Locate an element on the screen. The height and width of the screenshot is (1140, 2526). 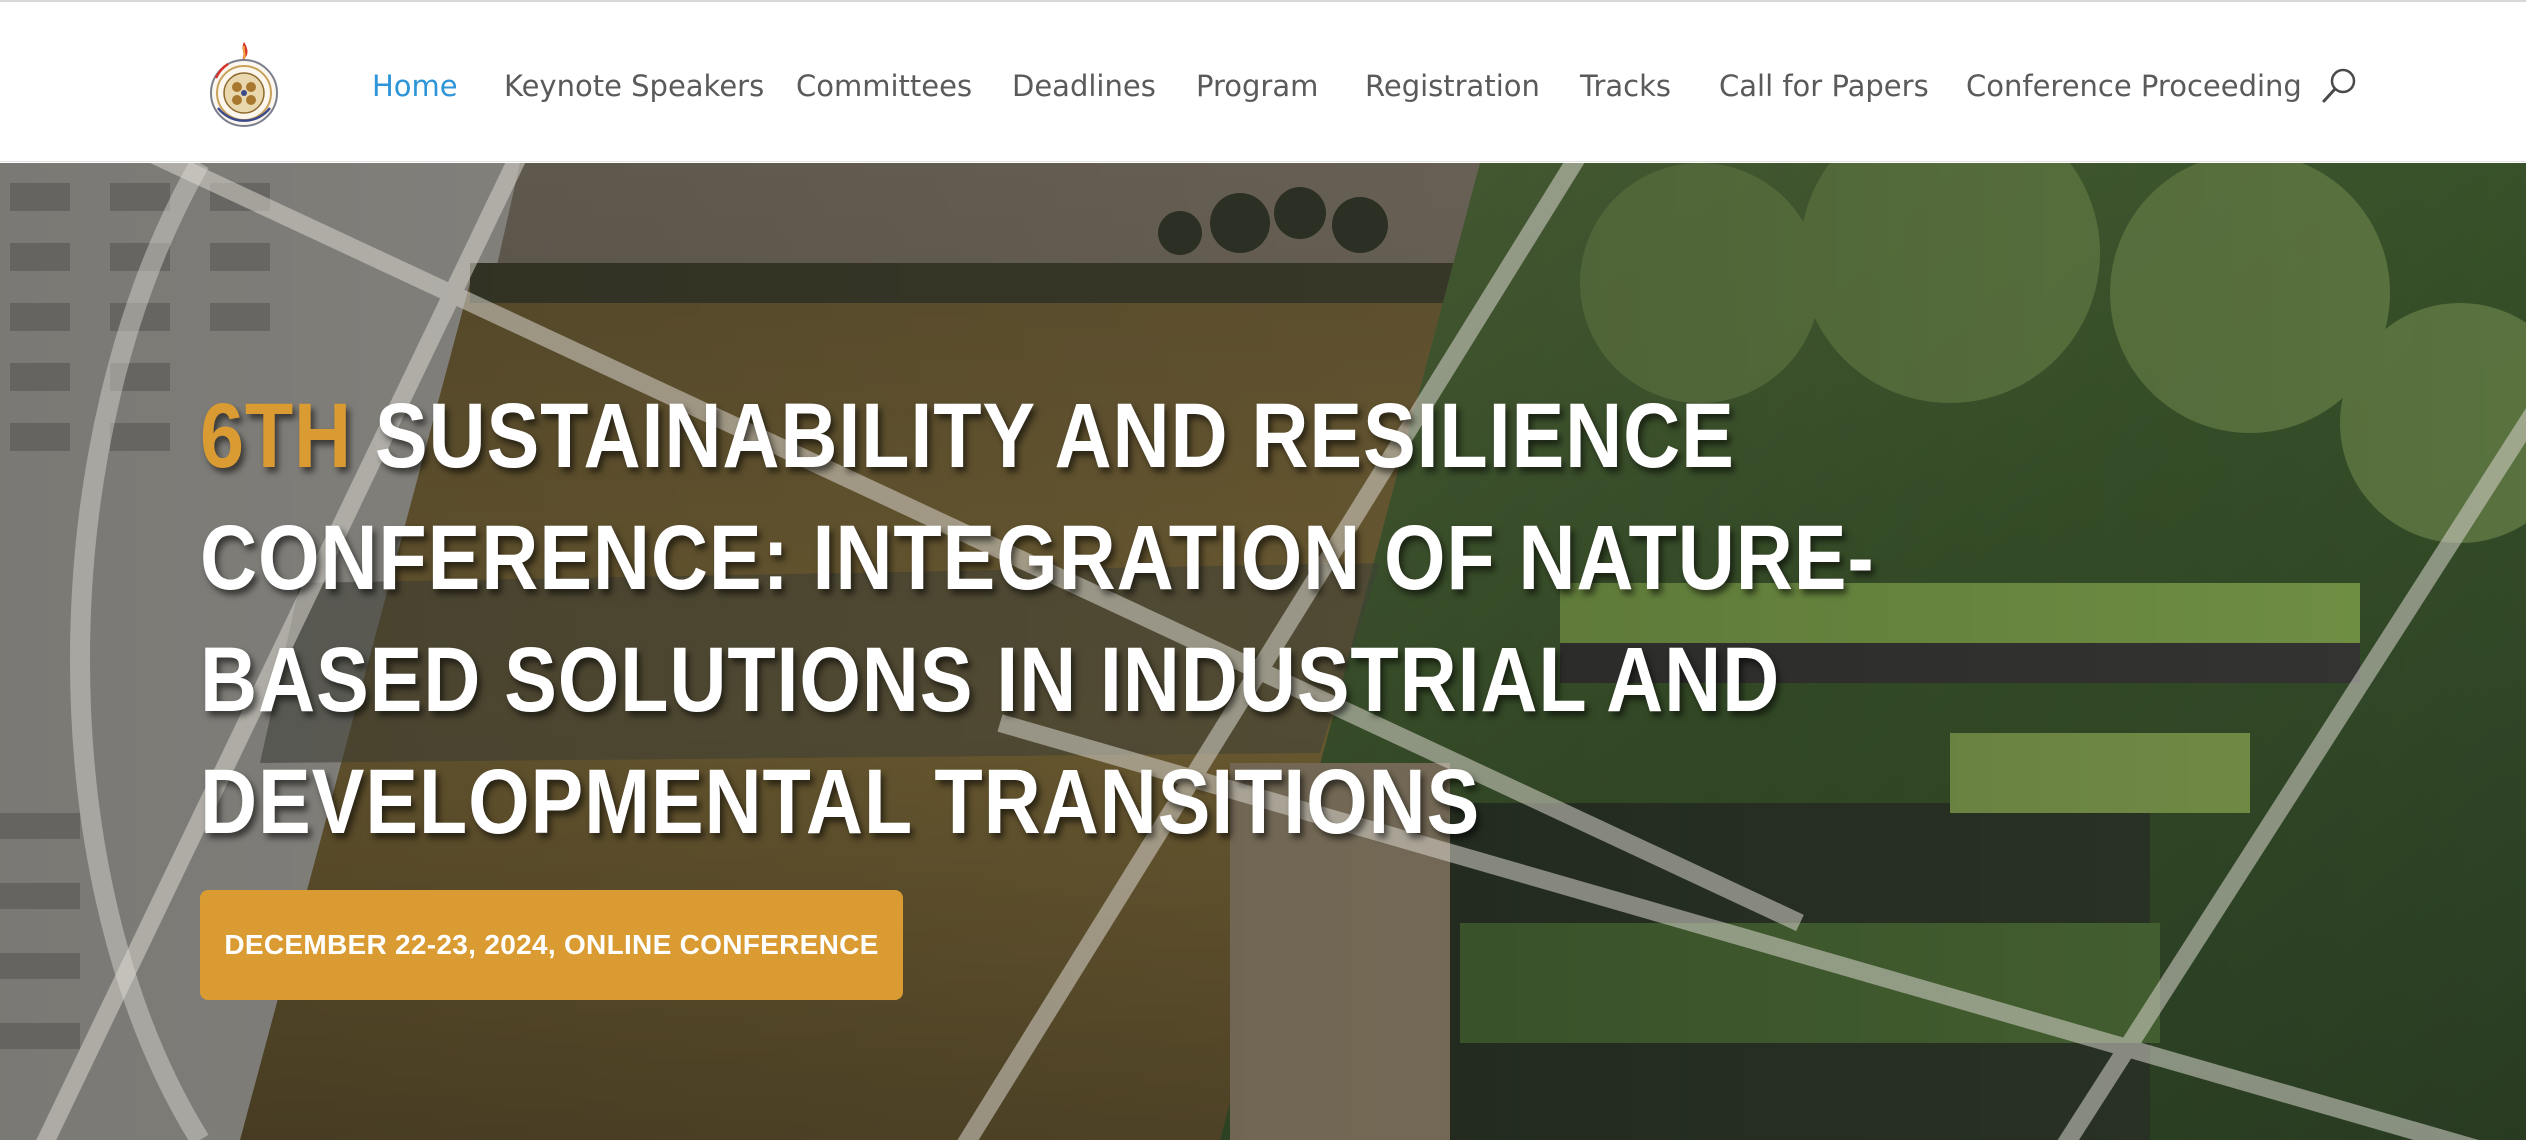
conference-seal-logo-icon is located at coordinates (244, 83).